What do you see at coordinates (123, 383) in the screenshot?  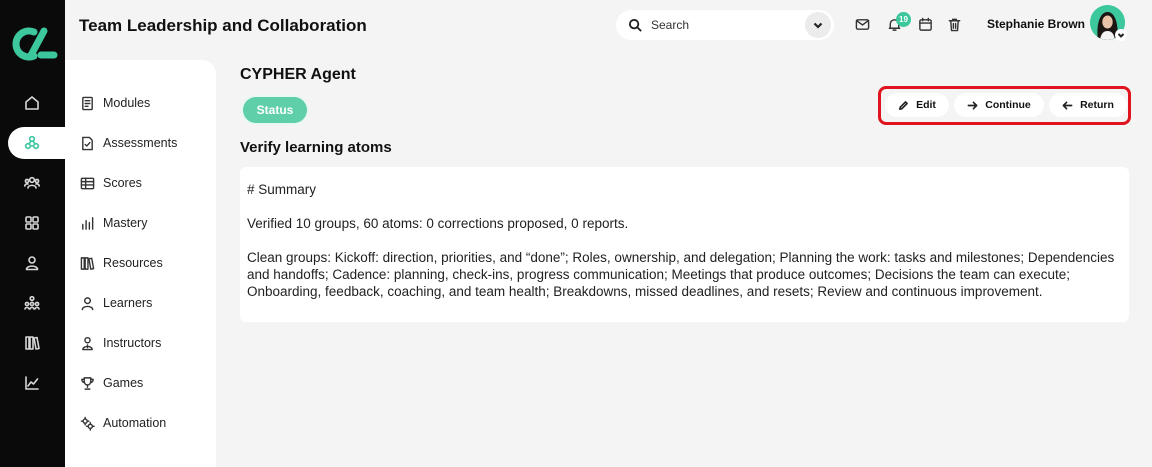 I see `sidebar-item-label: Games` at bounding box center [123, 383].